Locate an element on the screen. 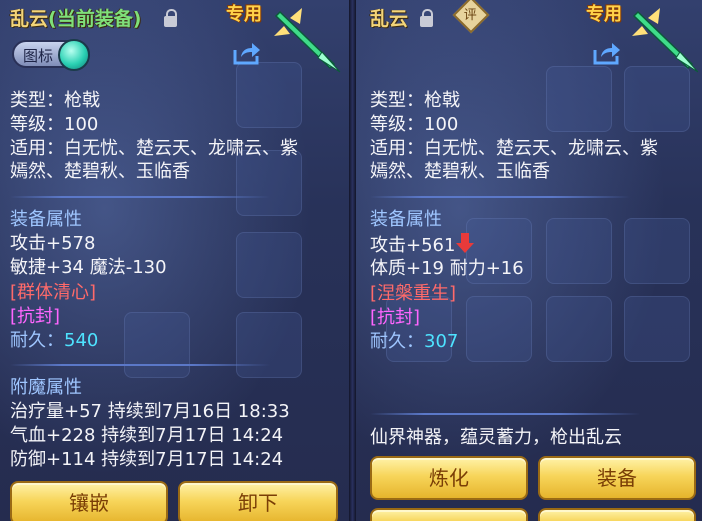  special-skill-1: [群体清心] is located at coordinates (53, 292).